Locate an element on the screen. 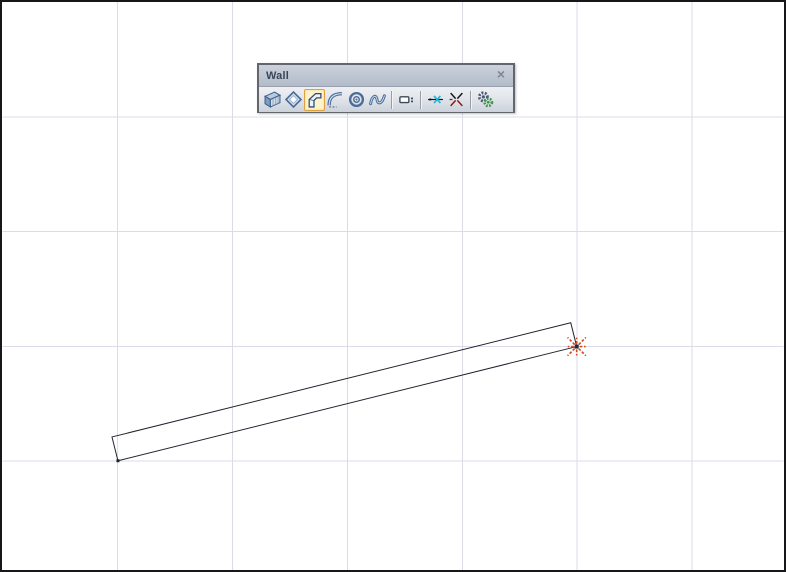 The width and height of the screenshot is (786, 572). wall-corner-button is located at coordinates (314, 99).